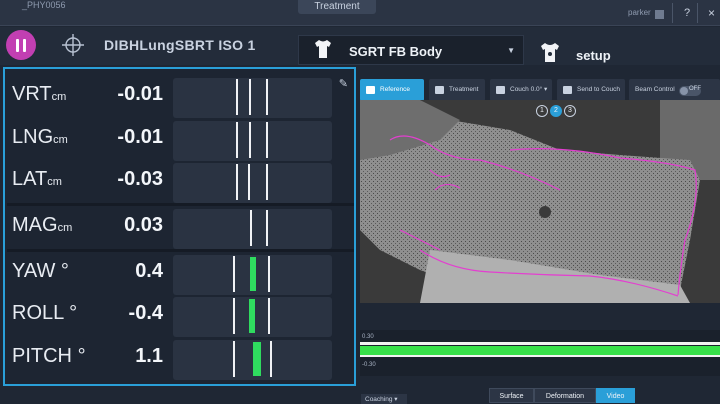  What do you see at coordinates (73, 45) in the screenshot?
I see `isocenter-crosshair-icon` at bounding box center [73, 45].